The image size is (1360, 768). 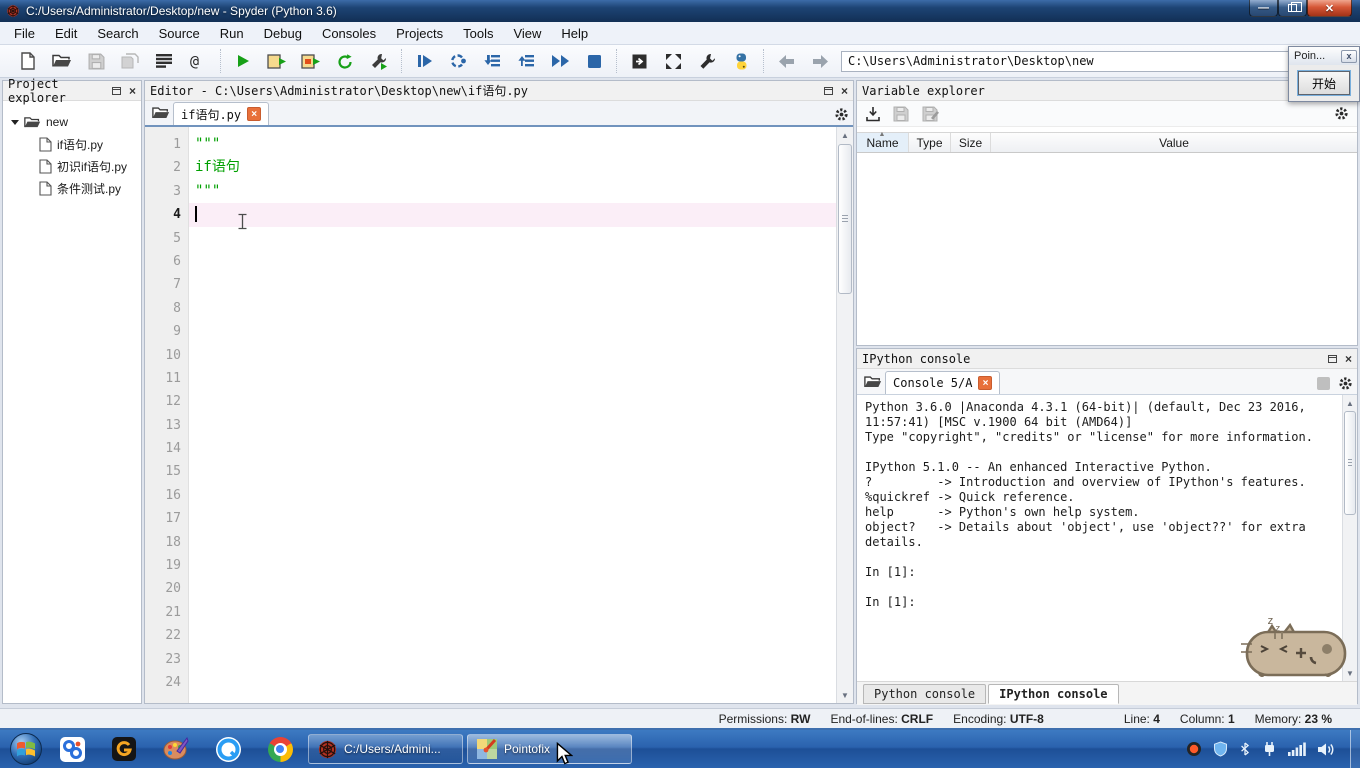 I want to click on column-header-size: Size, so click(x=971, y=142).